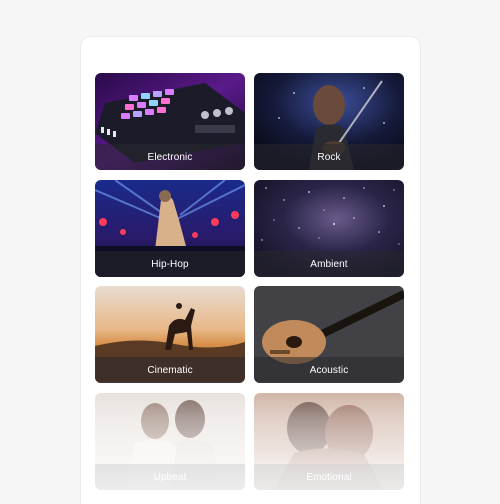 The width and height of the screenshot is (500, 504). Describe the element at coordinates (170, 441) in the screenshot. I see `genre-tile-upbeat: Upbeat` at that location.